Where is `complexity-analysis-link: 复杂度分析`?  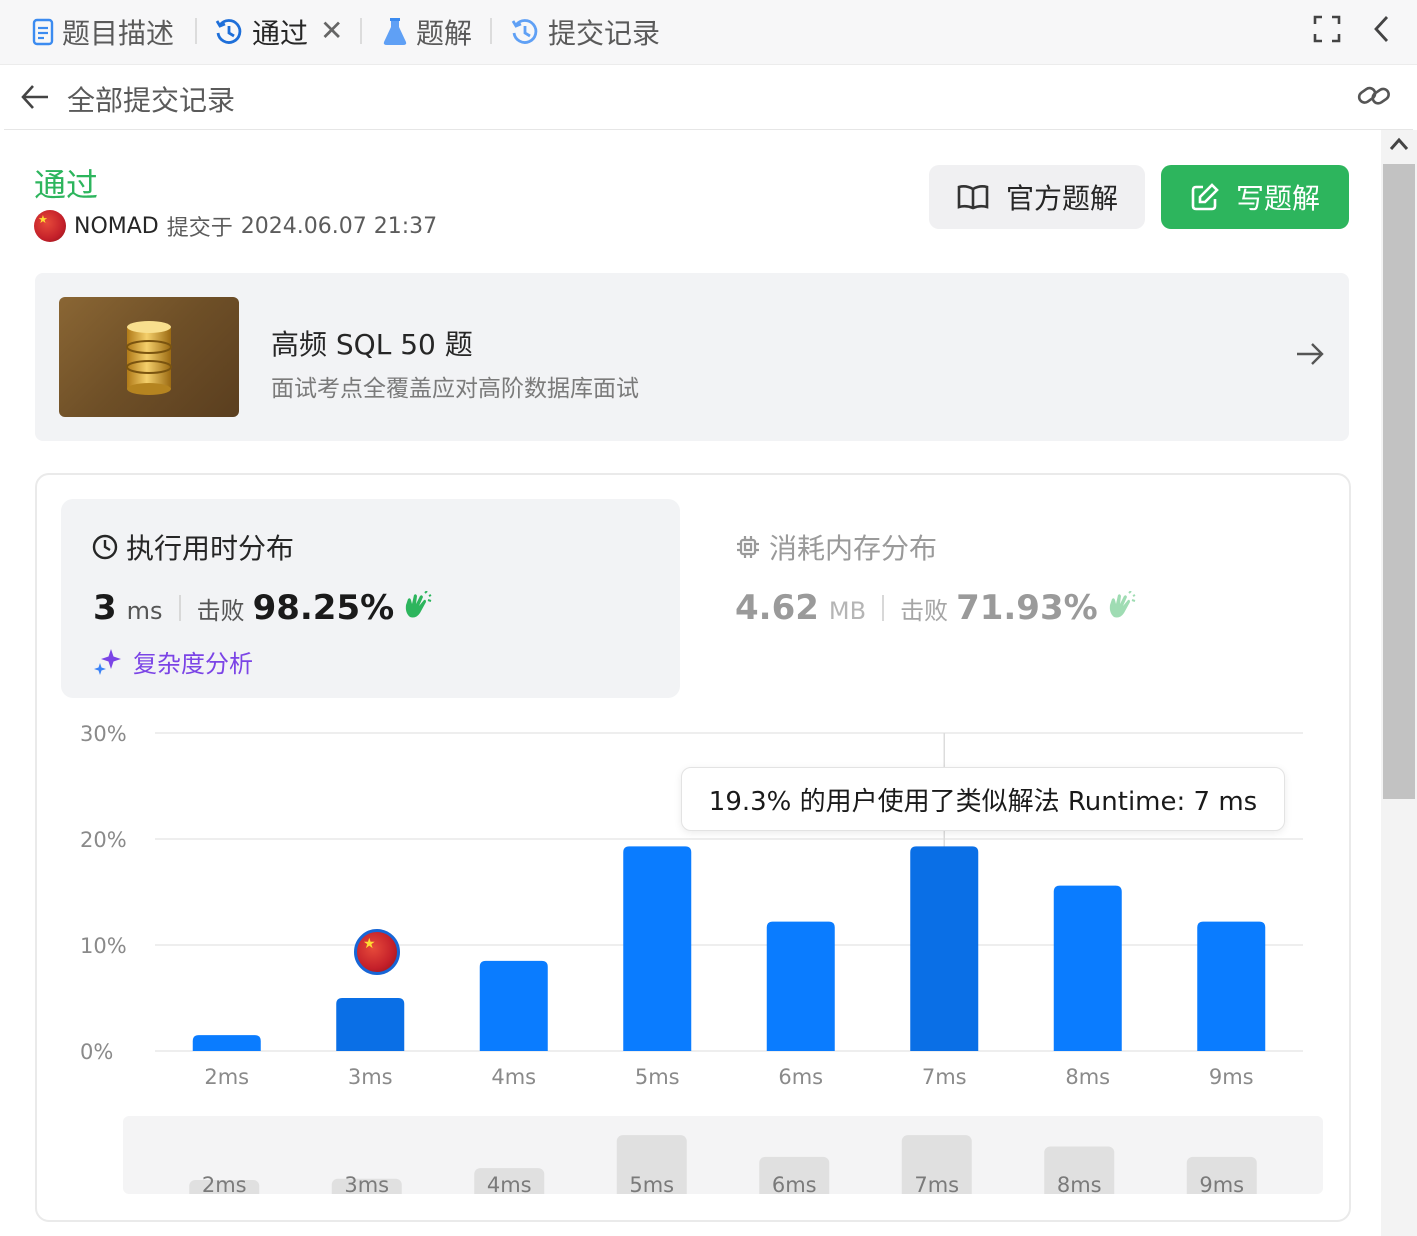 complexity-analysis-link: 复杂度分析 is located at coordinates (173, 661).